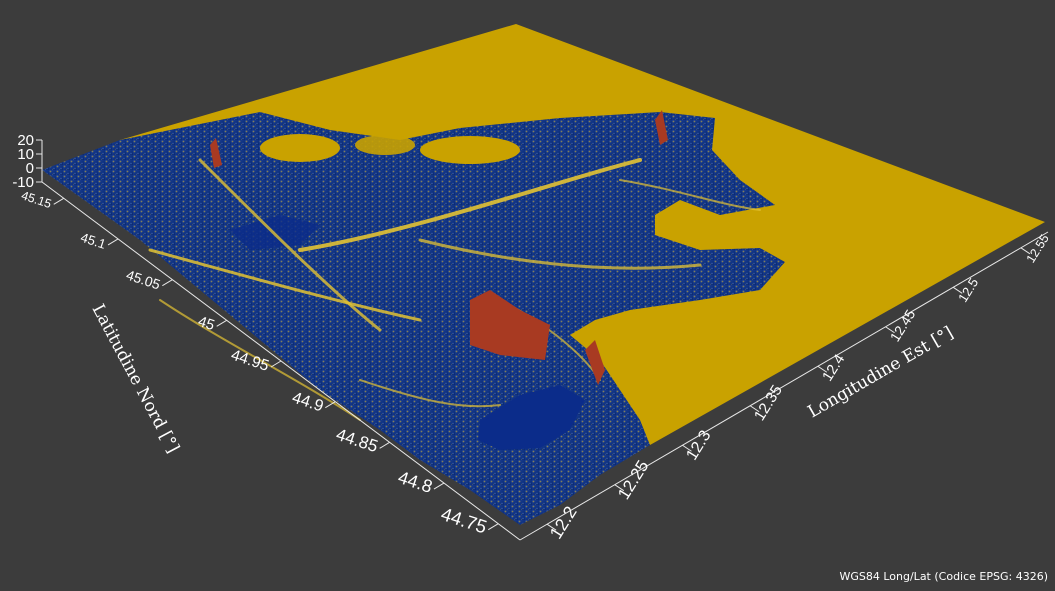 Image resolution: width=1055 pixels, height=591 pixels. I want to click on x-tick-label: 12.45, so click(902, 326).